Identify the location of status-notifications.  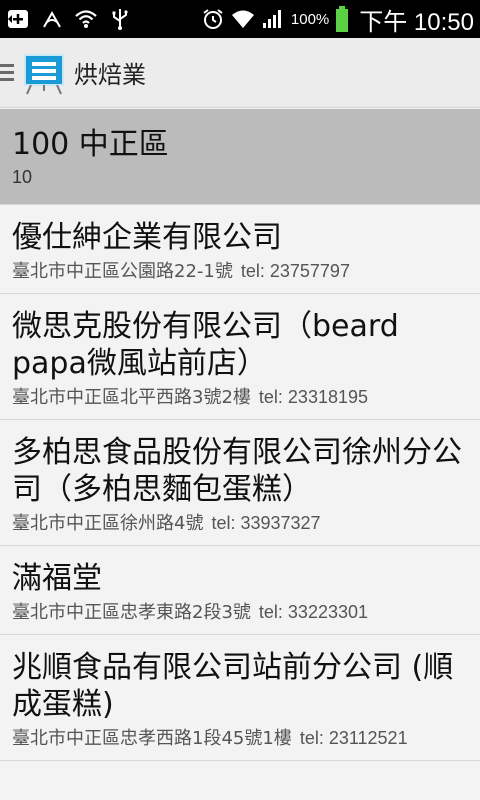
(69, 19).